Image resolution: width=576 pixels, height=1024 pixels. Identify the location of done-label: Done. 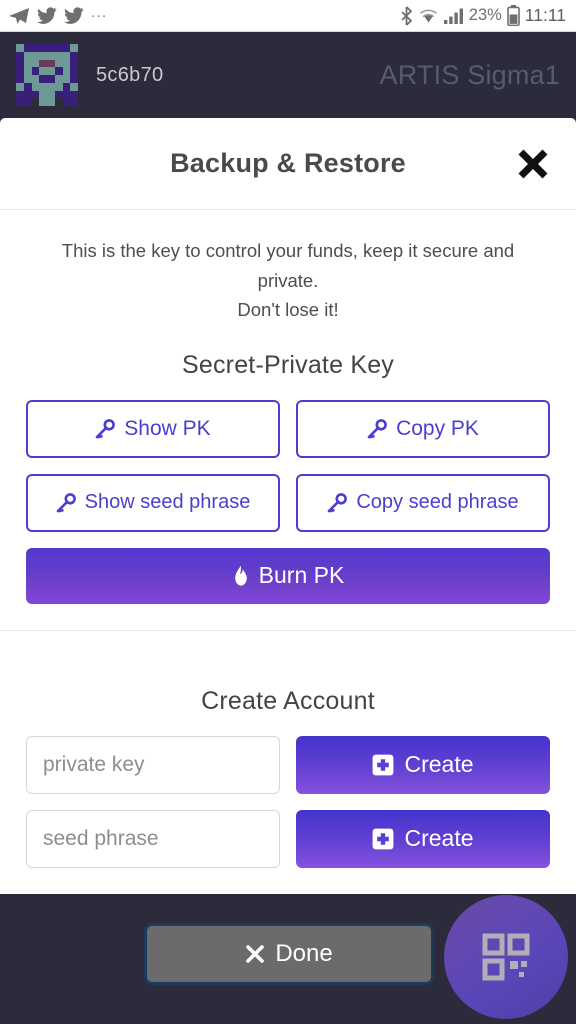
(304, 953).